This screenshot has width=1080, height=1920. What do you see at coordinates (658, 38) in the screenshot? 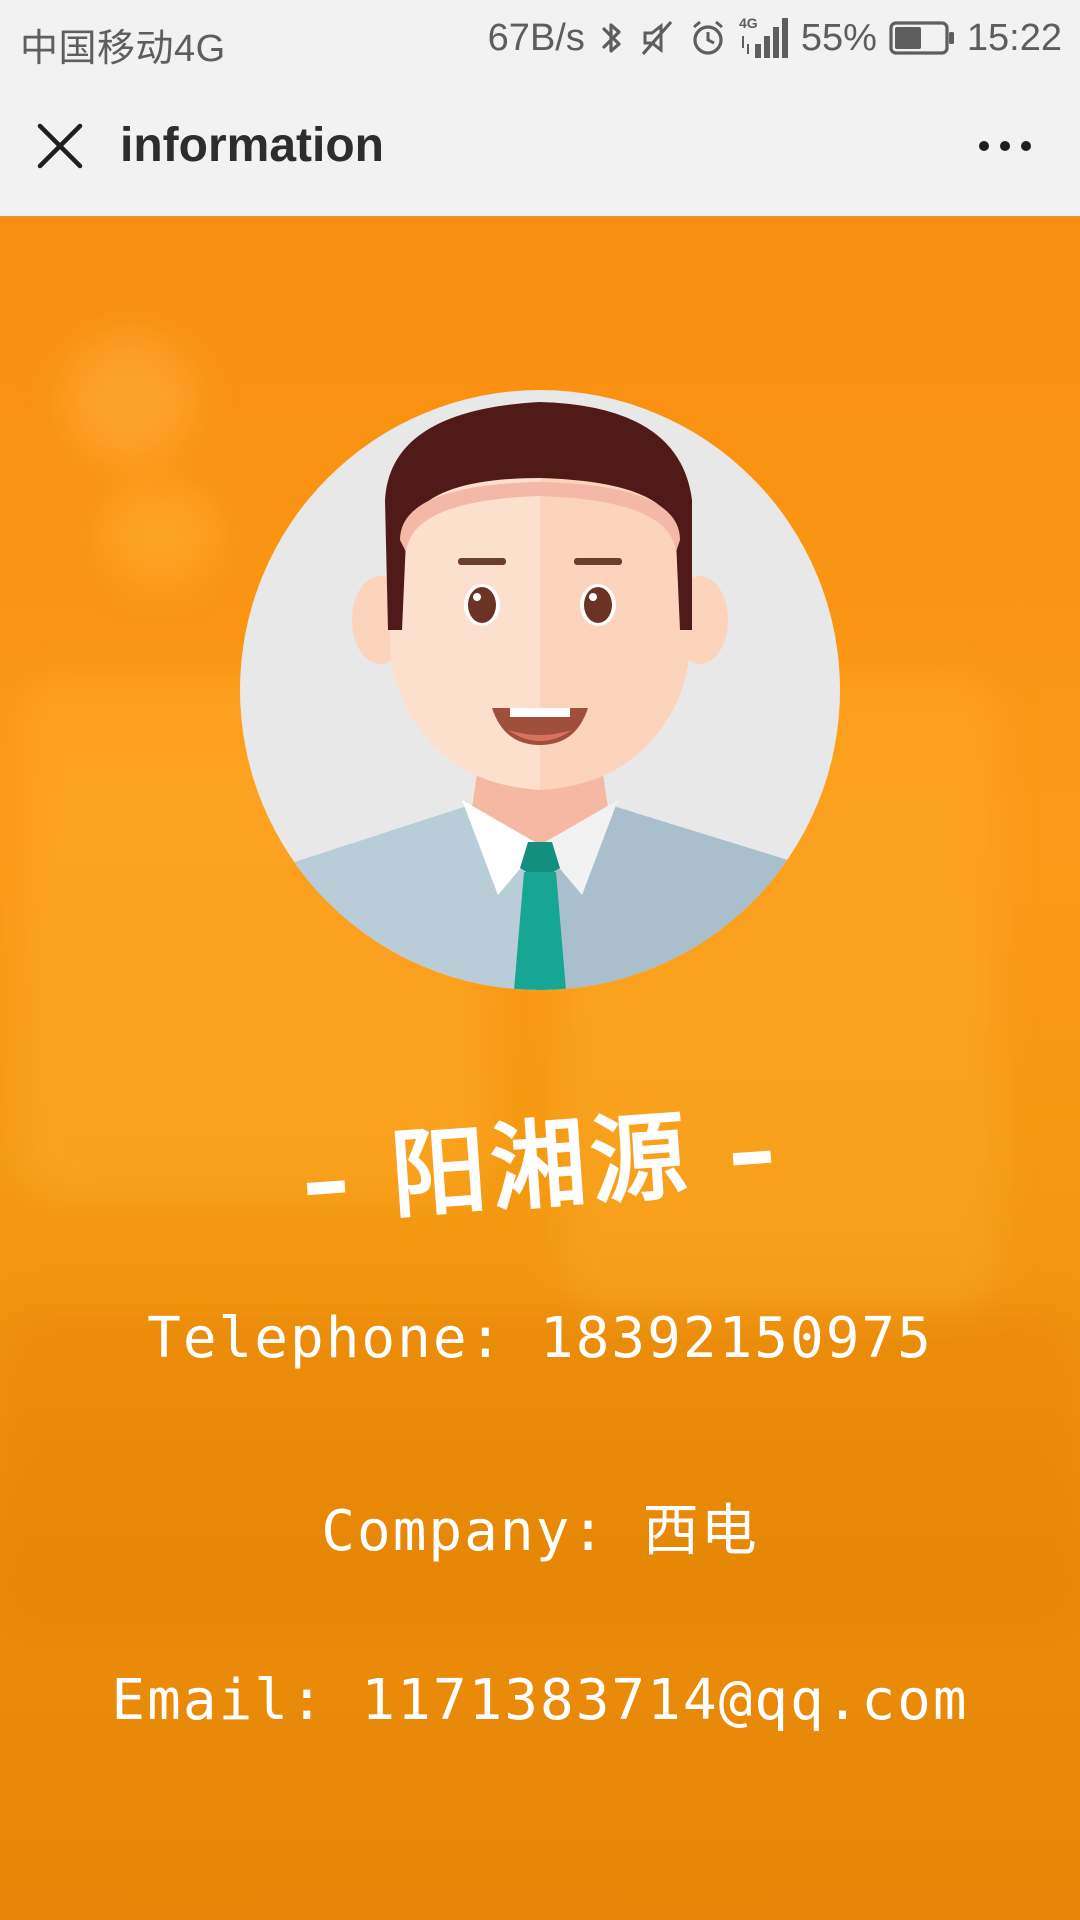
I see `mute-icon` at bounding box center [658, 38].